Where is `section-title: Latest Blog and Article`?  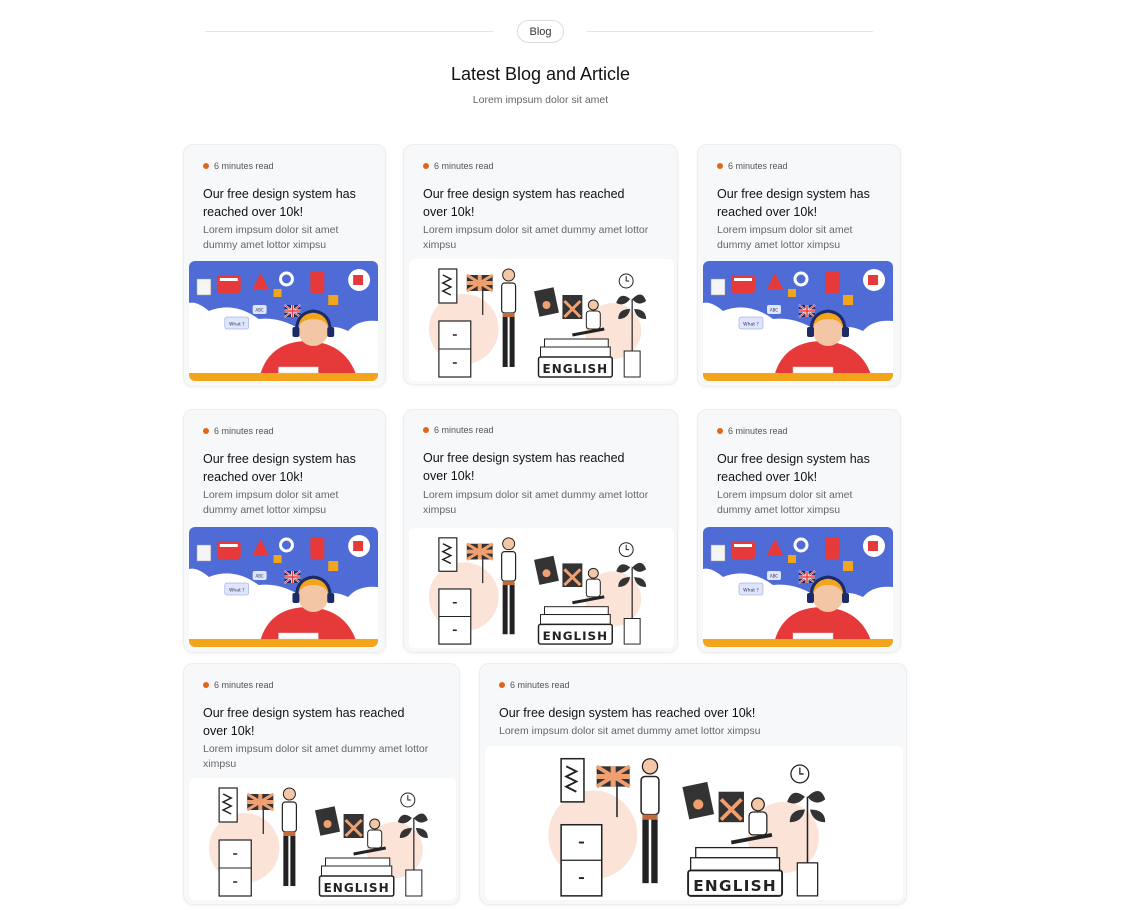 section-title: Latest Blog and Article is located at coordinates (540, 74).